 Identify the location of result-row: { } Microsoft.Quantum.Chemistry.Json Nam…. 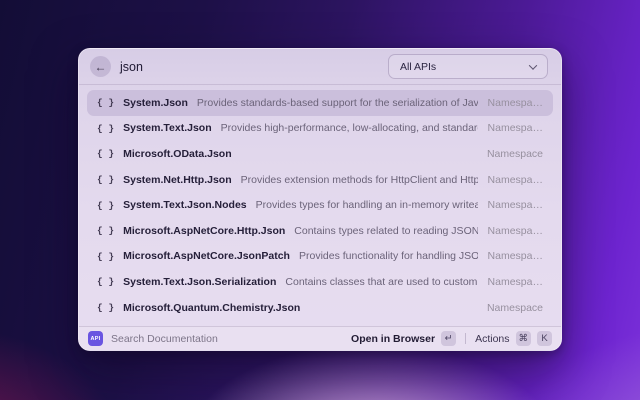
(320, 308).